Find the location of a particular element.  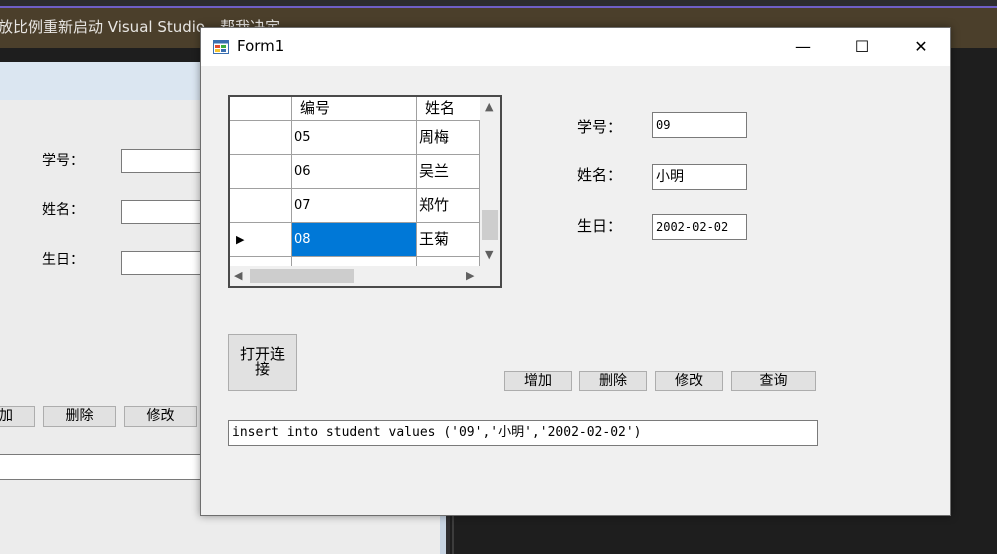

designer-input-name is located at coordinates (166, 212).